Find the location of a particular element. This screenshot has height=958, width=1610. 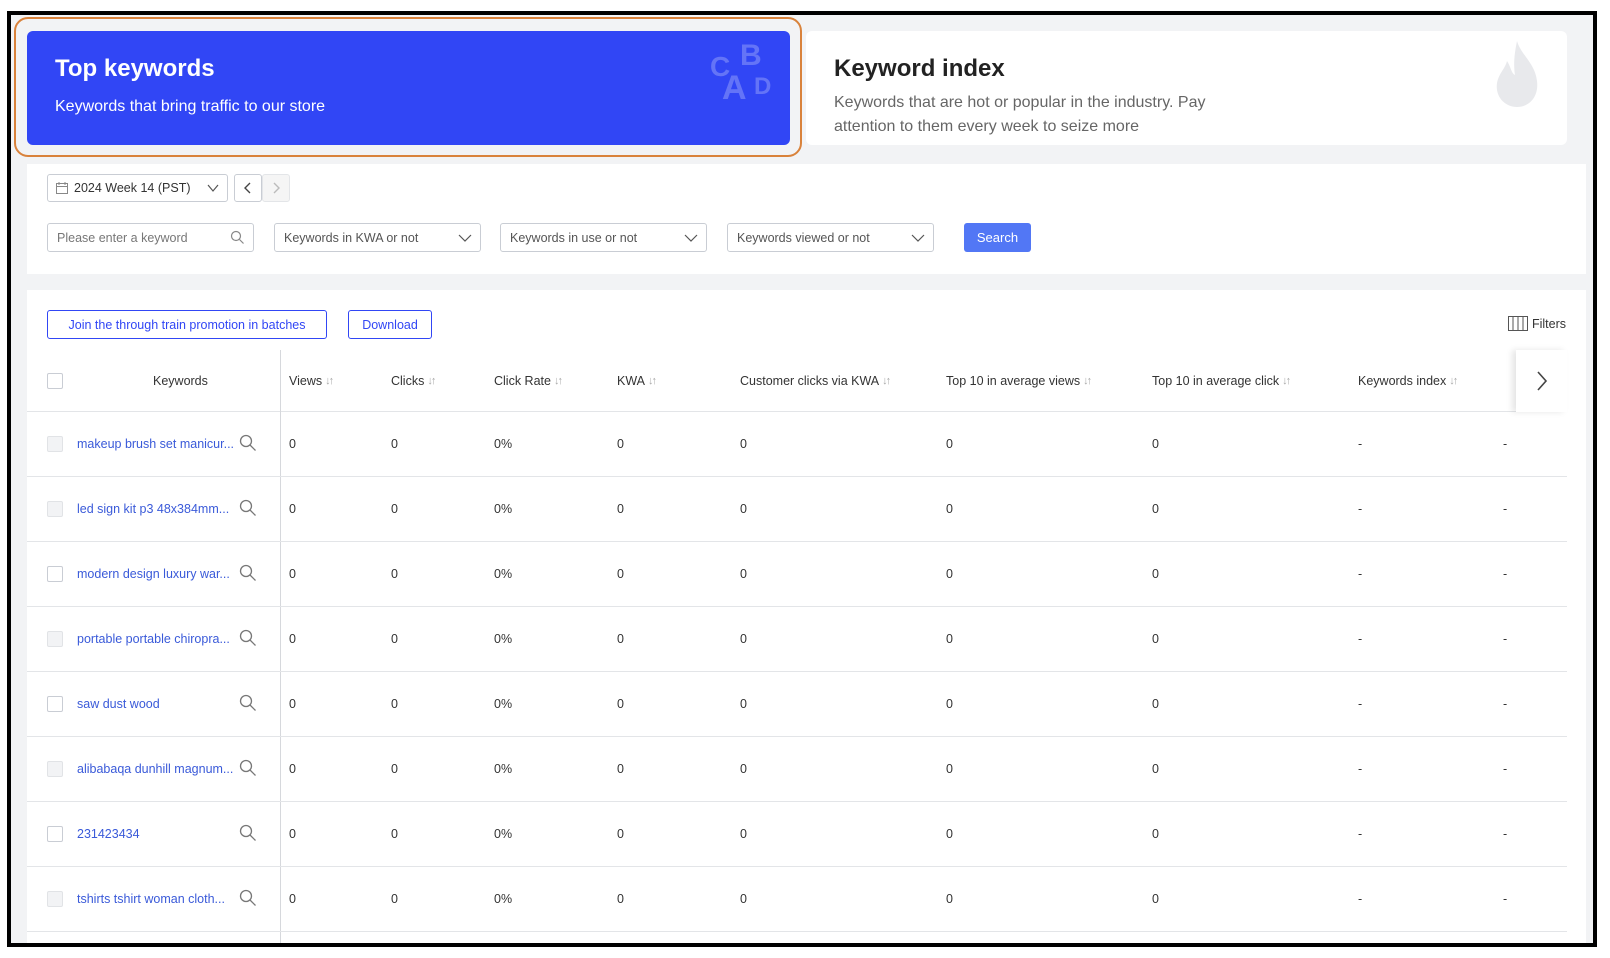

viewed-select: Keywords viewed or not is located at coordinates (830, 237).